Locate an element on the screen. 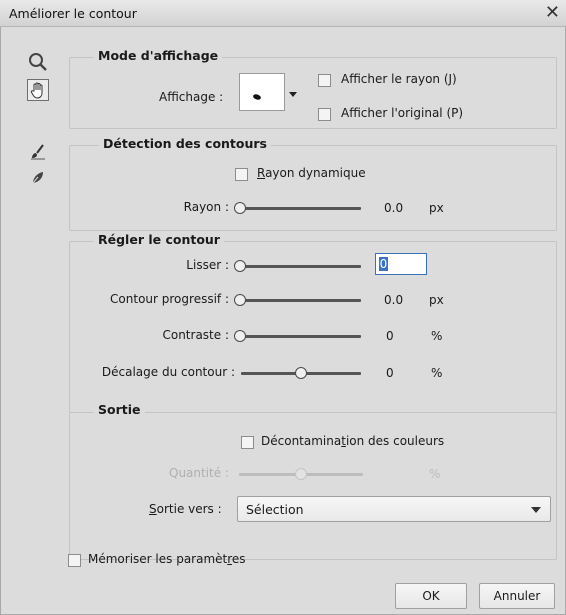  contrast-slider-thumb is located at coordinates (240, 336).